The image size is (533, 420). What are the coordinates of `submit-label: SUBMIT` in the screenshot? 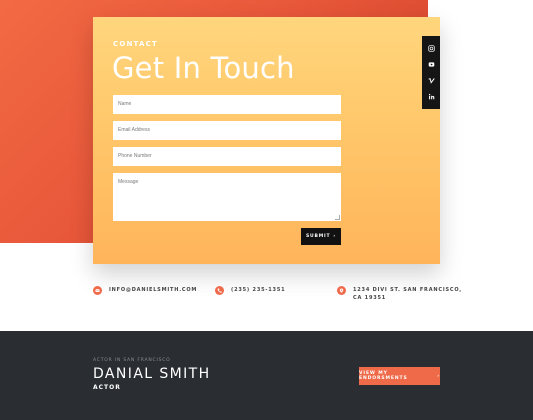 It's located at (318, 236).